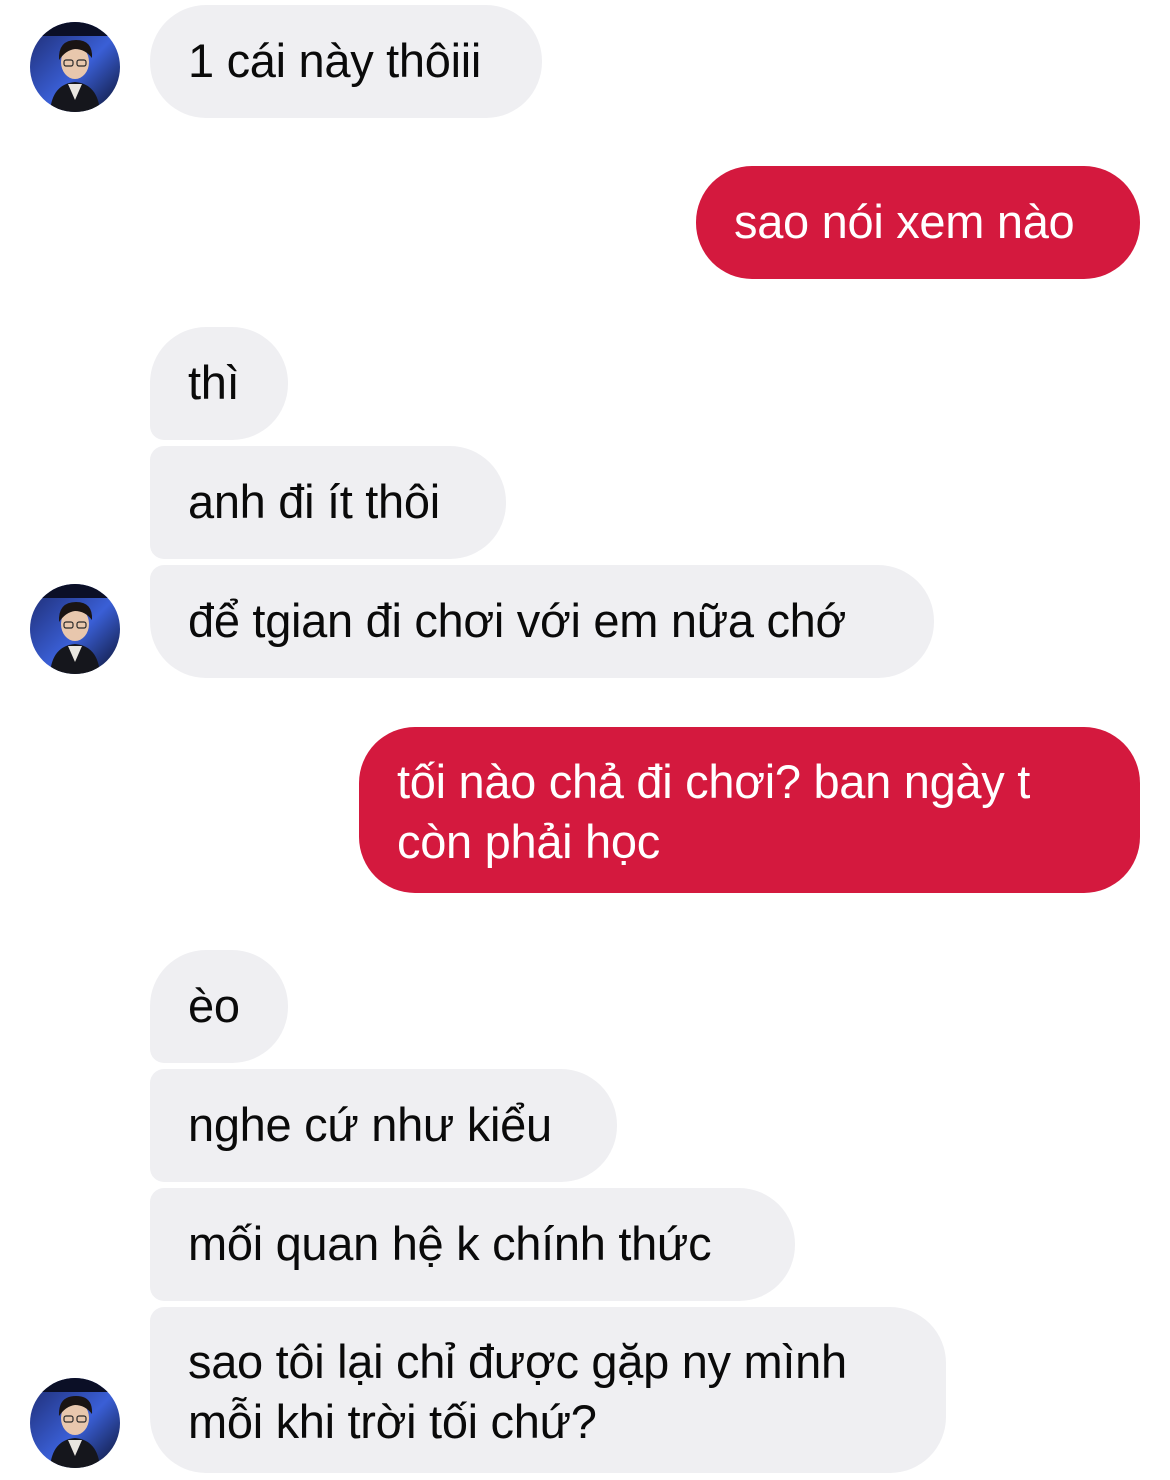 The height and width of the screenshot is (1480, 1170). What do you see at coordinates (528, 841) in the screenshot?
I see `message-line: còn phải học` at bounding box center [528, 841].